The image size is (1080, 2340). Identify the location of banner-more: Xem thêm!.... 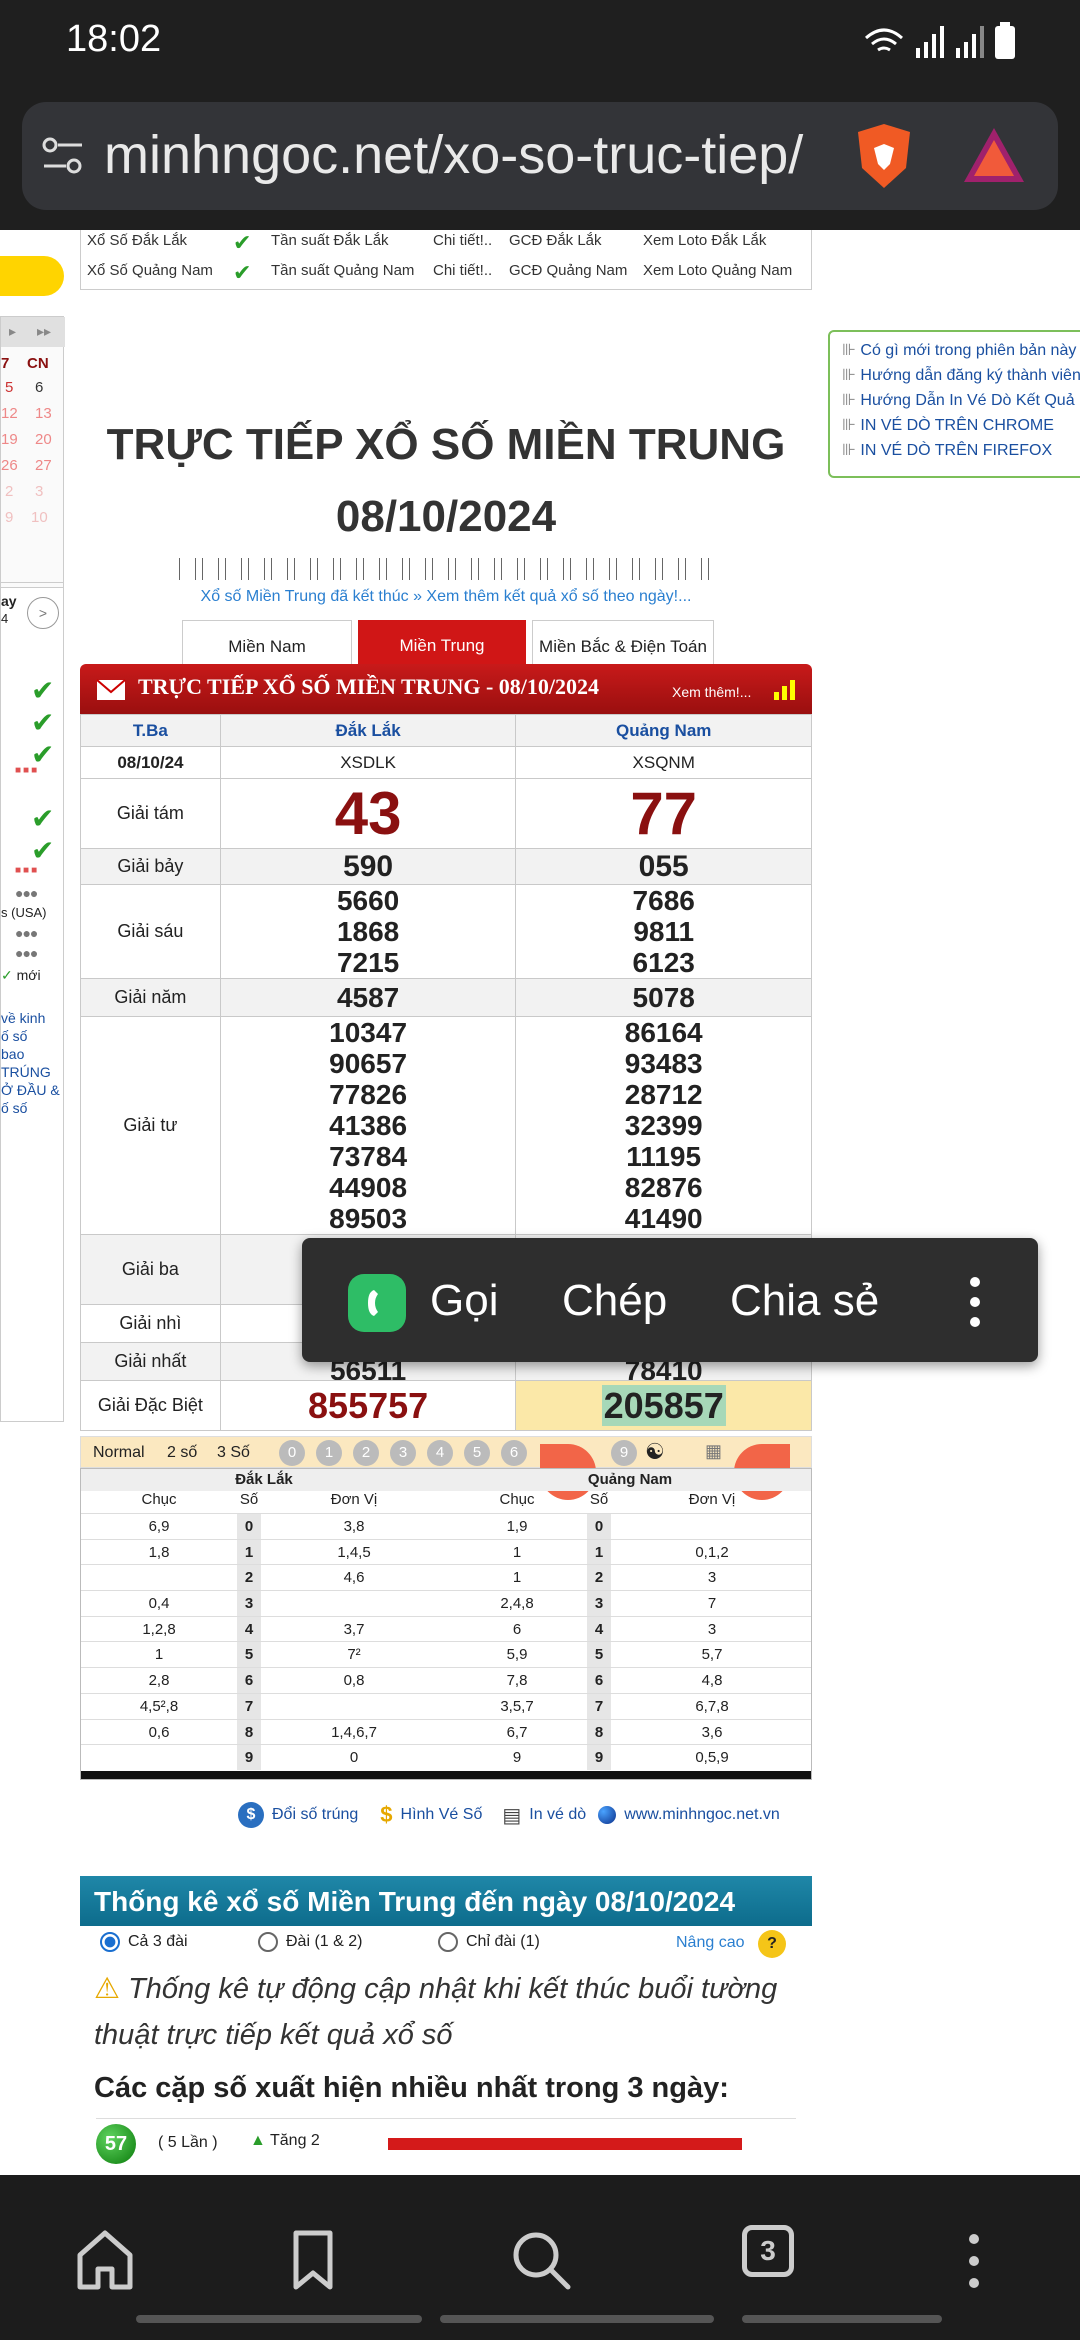
(711, 692).